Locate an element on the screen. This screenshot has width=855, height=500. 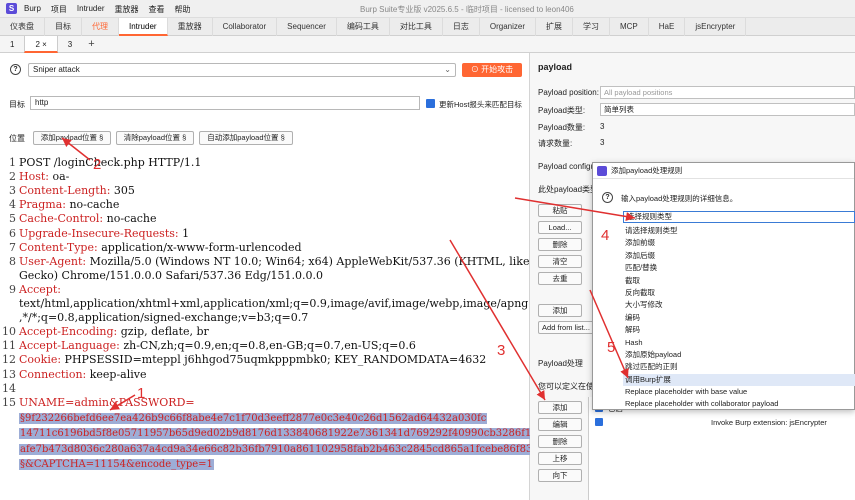
annotation-2: 2 is located at coordinates (97, 164).